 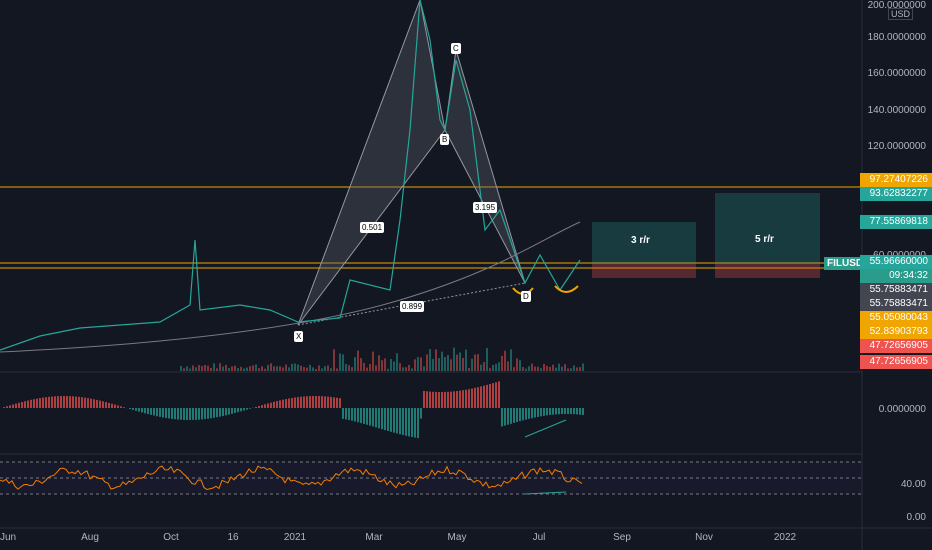 I want to click on pattern-point-b: B, so click(x=445, y=139).